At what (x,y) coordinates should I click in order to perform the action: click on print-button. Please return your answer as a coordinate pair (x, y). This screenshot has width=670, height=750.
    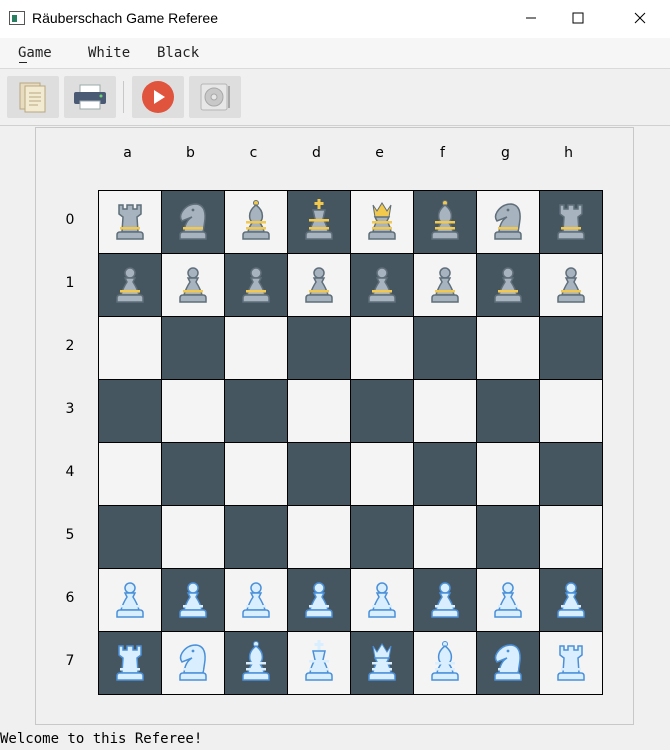
    Looking at the image, I should click on (90, 97).